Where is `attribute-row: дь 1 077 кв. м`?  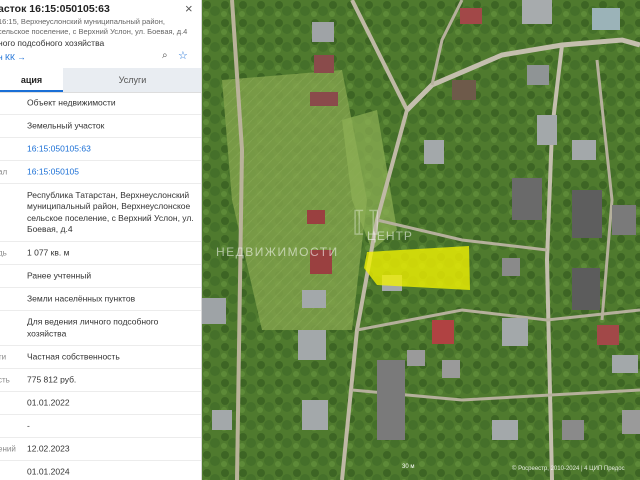 attribute-row: дь 1 077 кв. м is located at coordinates (100, 253).